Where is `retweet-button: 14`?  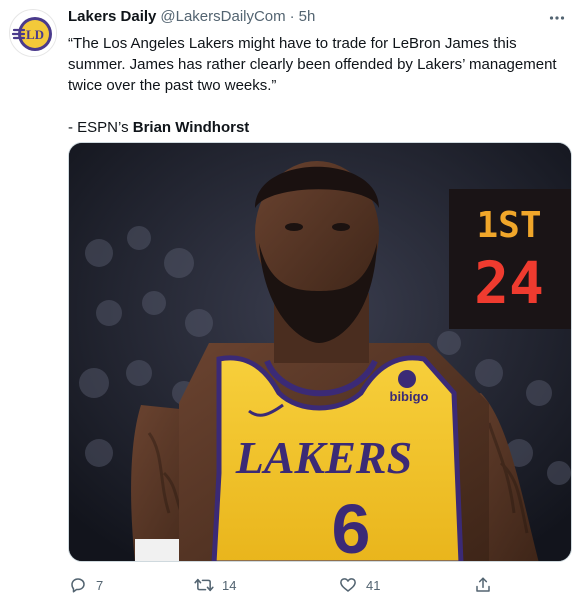 retweet-button: 14 is located at coordinates (215, 585).